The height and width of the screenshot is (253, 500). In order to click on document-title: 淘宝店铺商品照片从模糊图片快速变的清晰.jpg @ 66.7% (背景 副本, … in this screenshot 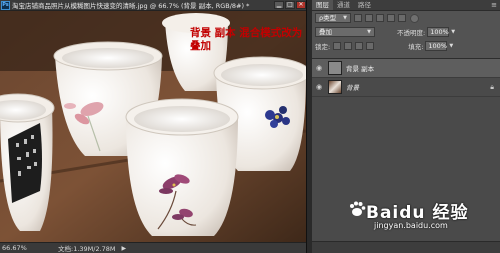, I will do `click(131, 6)`.